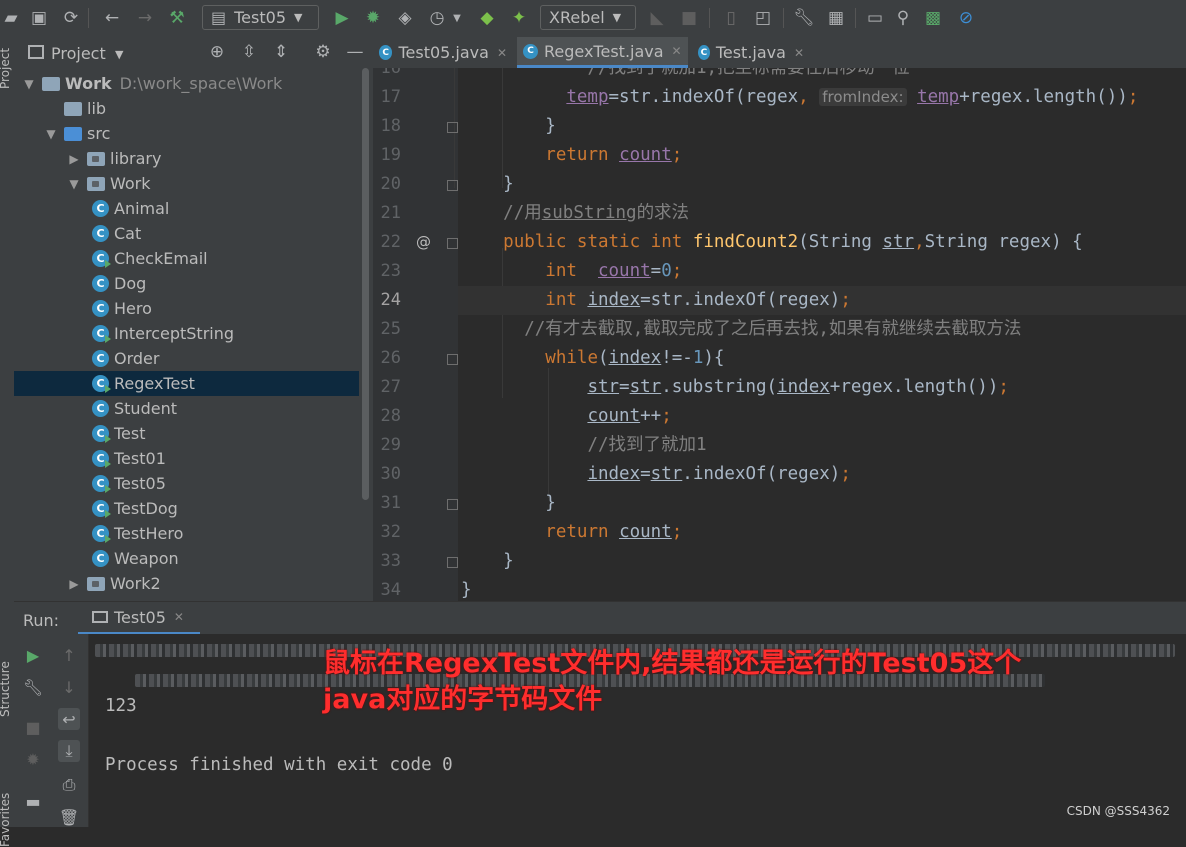 The width and height of the screenshot is (1186, 847). I want to click on expand-all-icon: ⇳, so click(249, 52).